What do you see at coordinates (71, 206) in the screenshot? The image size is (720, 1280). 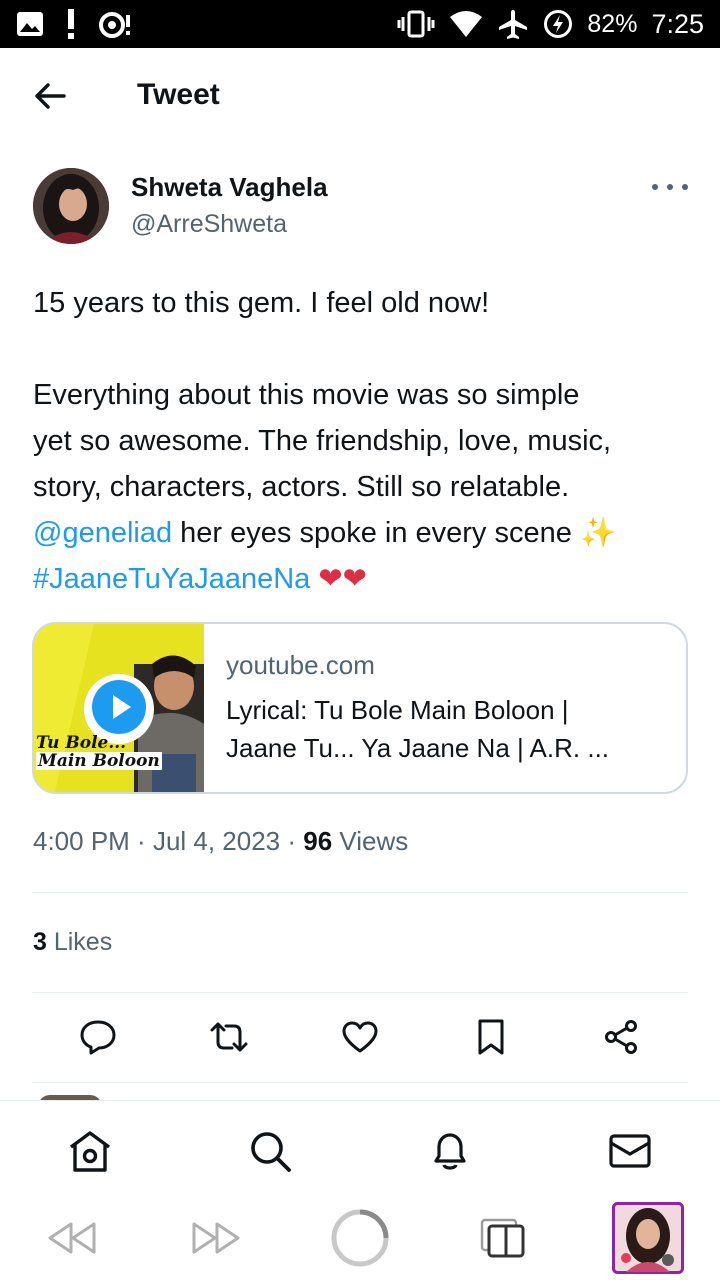 I see `author-avatar` at bounding box center [71, 206].